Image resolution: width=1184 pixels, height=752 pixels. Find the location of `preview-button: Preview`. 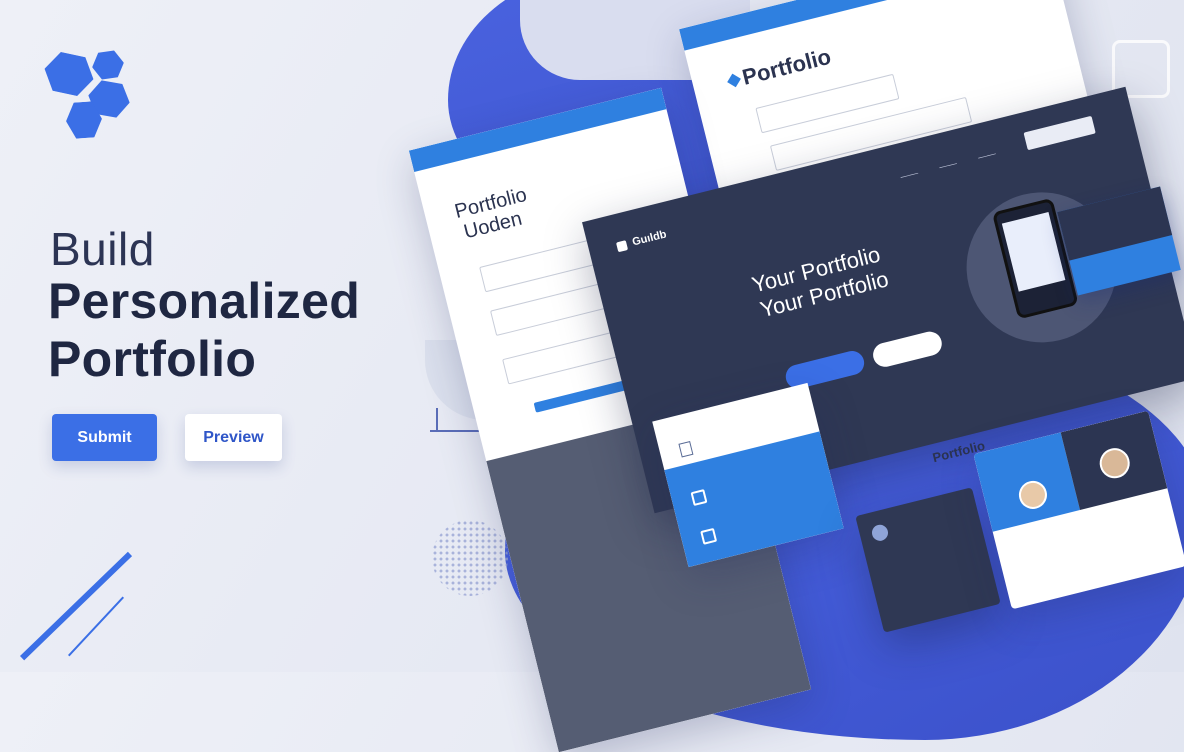

preview-button: Preview is located at coordinates (233, 437).